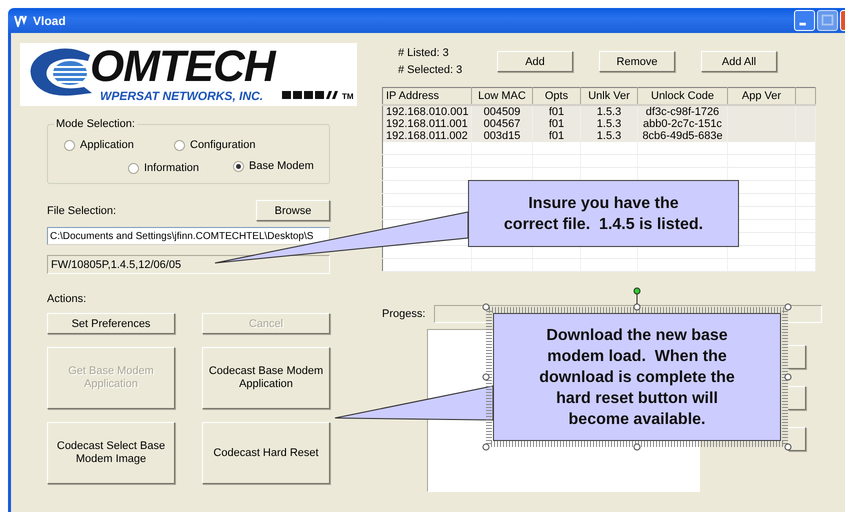 Image resolution: width=845 pixels, height=512 pixels. Describe the element at coordinates (427, 111) in the screenshot. I see `table-cell: 192.168.010.001` at that location.